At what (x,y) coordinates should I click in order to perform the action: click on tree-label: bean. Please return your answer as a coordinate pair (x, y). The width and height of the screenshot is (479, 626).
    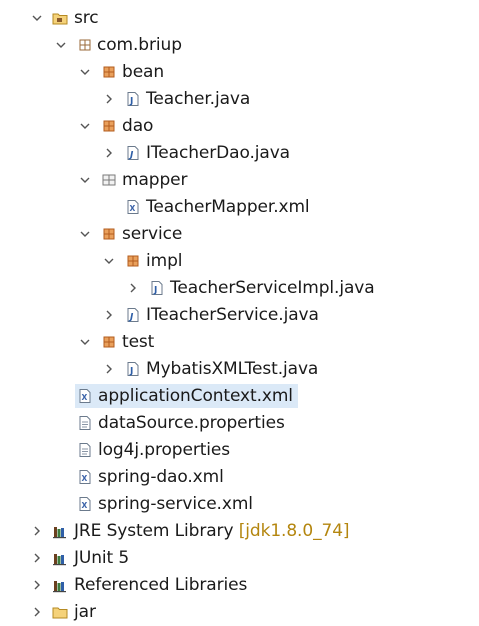
    Looking at the image, I should click on (143, 72).